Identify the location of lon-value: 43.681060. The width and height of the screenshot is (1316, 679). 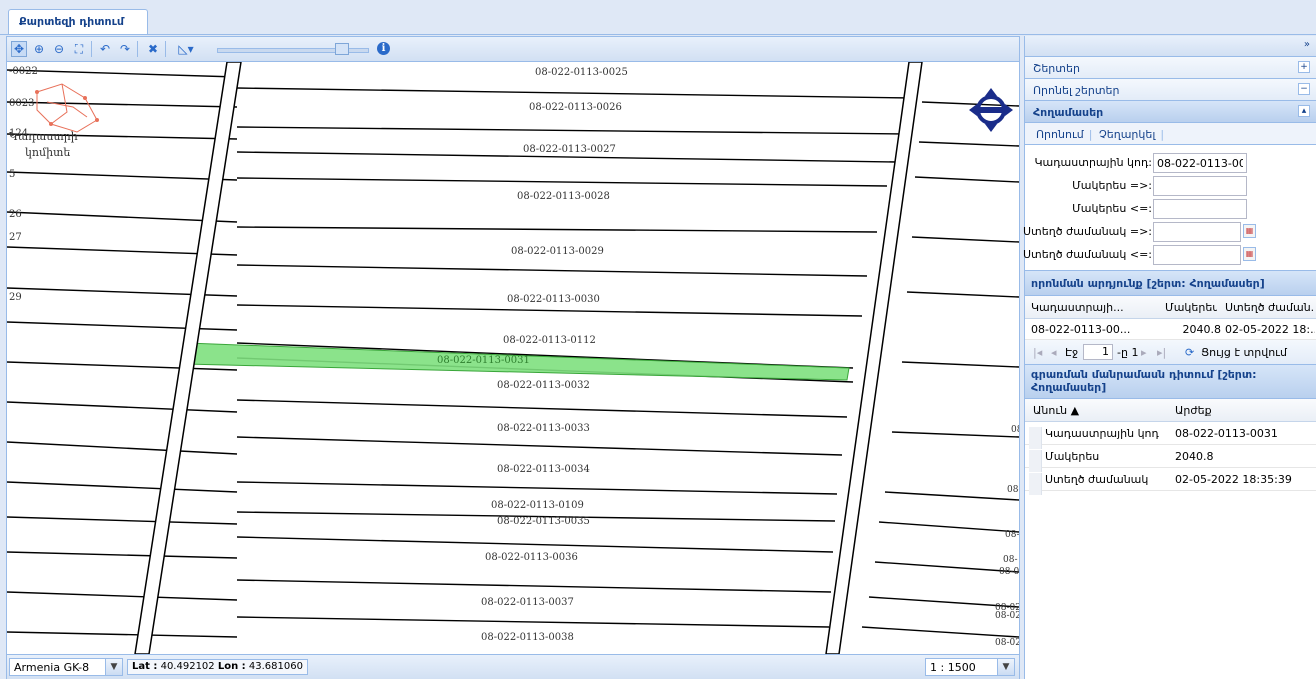
(275, 666).